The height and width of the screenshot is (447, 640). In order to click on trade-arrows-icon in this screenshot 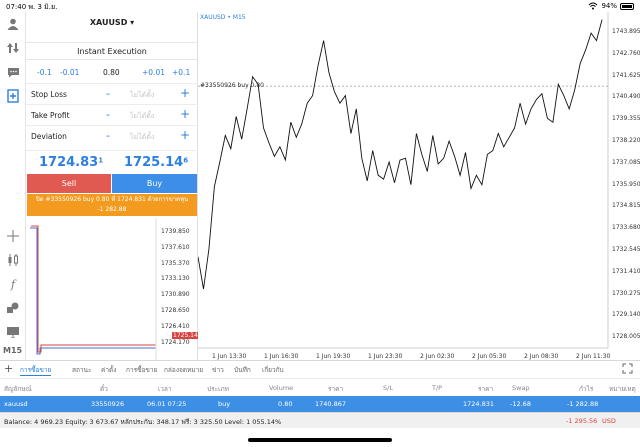, I will do `click(13, 48)`.